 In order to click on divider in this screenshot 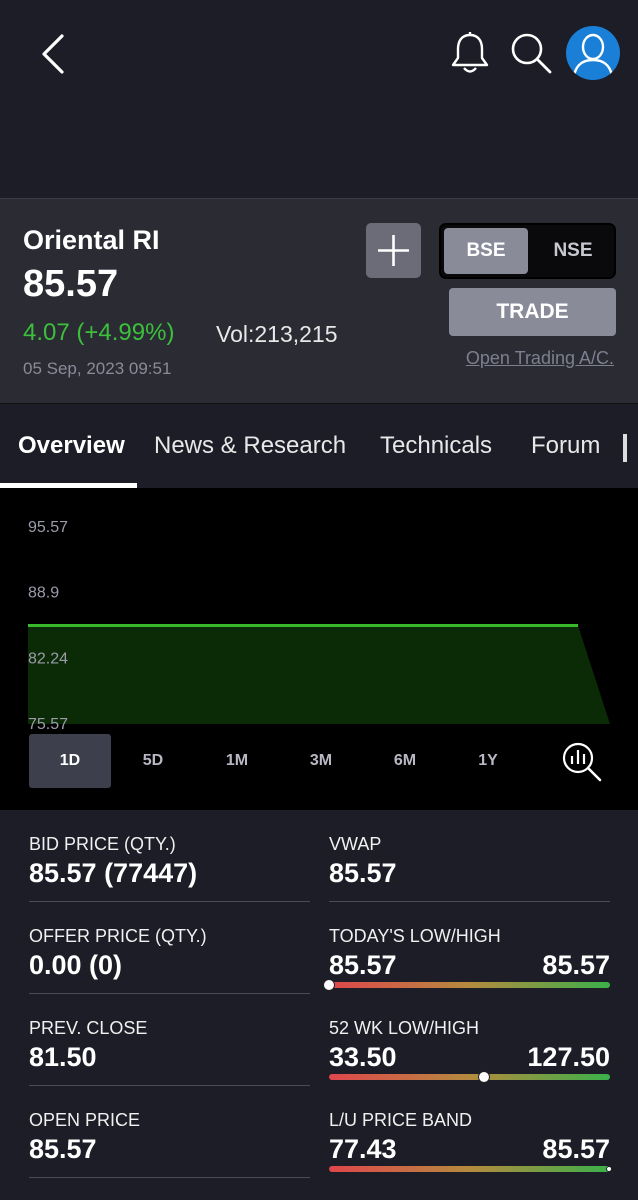, I will do `click(169, 1177)`.